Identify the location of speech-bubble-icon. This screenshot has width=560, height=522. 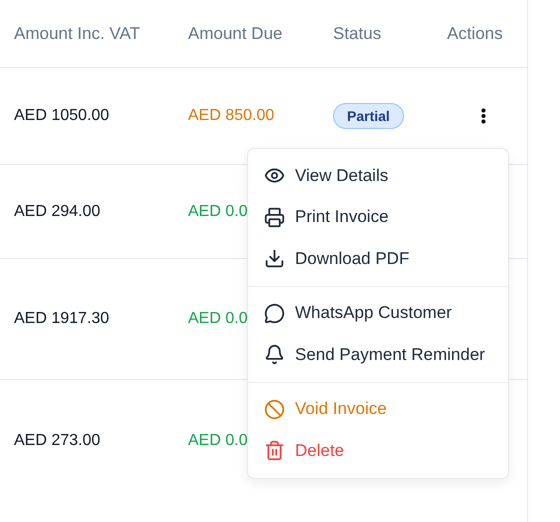
(274, 313).